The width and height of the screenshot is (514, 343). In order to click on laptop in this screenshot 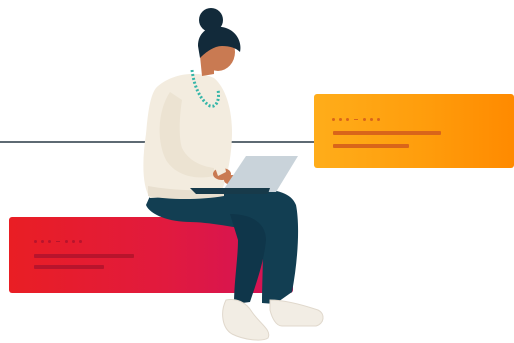, I will do `click(260, 174)`.